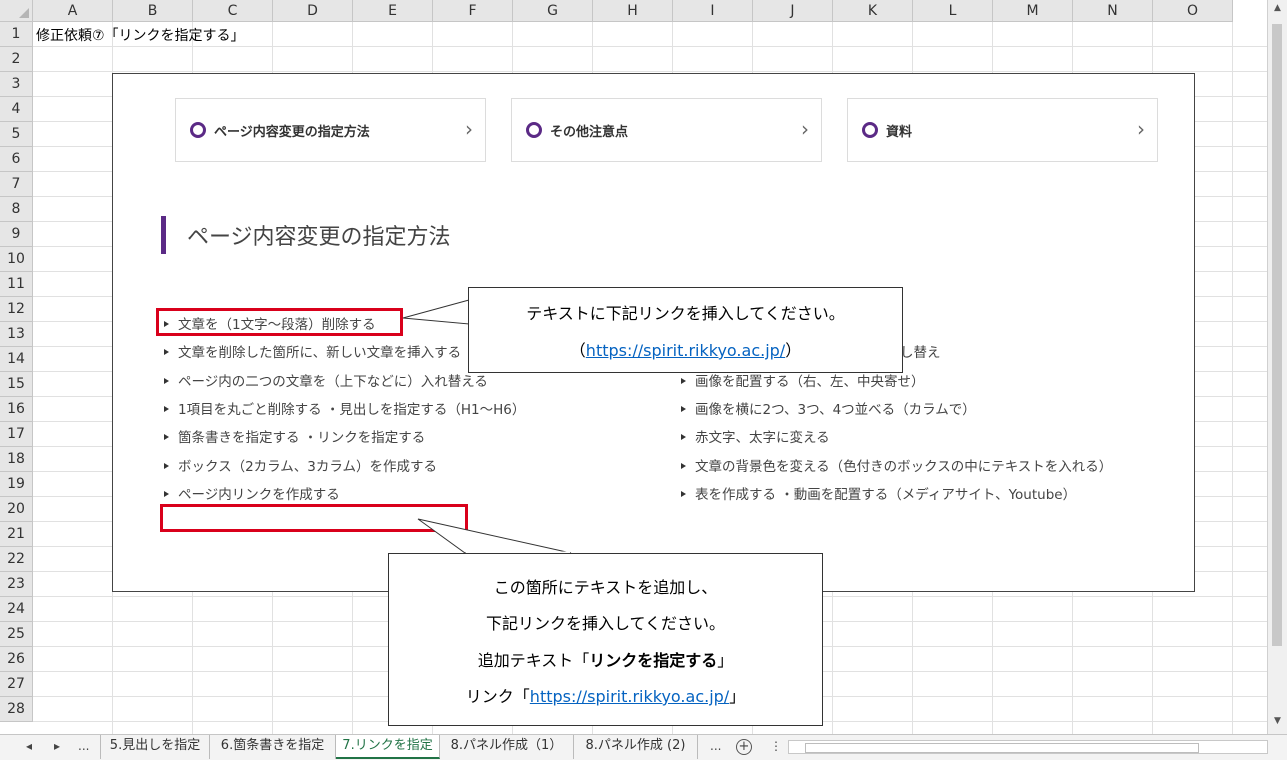 This screenshot has height=760, width=1287. I want to click on row-header: 26, so click(16, 659).